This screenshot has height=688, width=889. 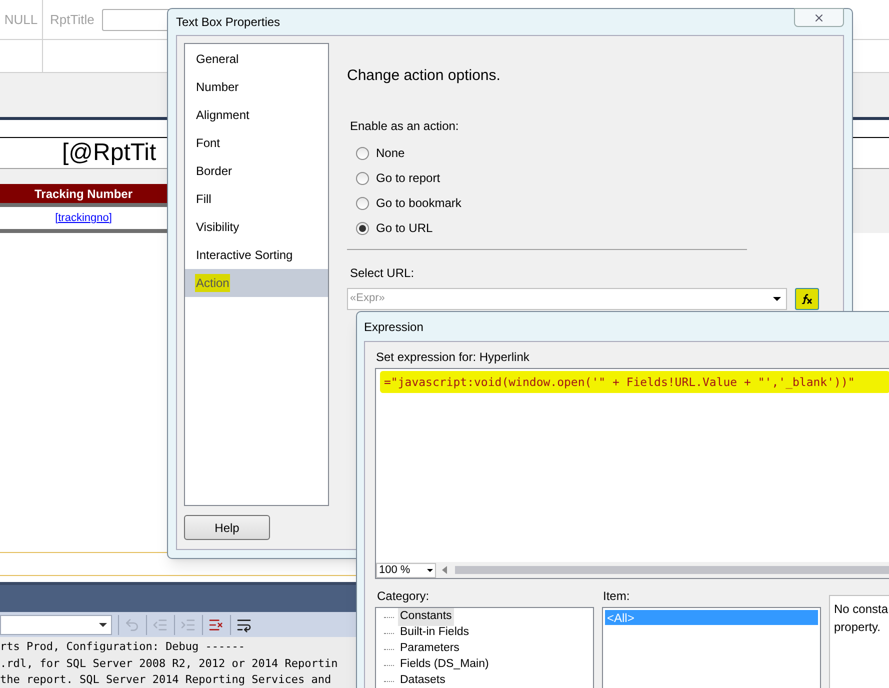 I want to click on output-line: the report. SQL Server 2014 Reporting Services and, so click(x=166, y=680).